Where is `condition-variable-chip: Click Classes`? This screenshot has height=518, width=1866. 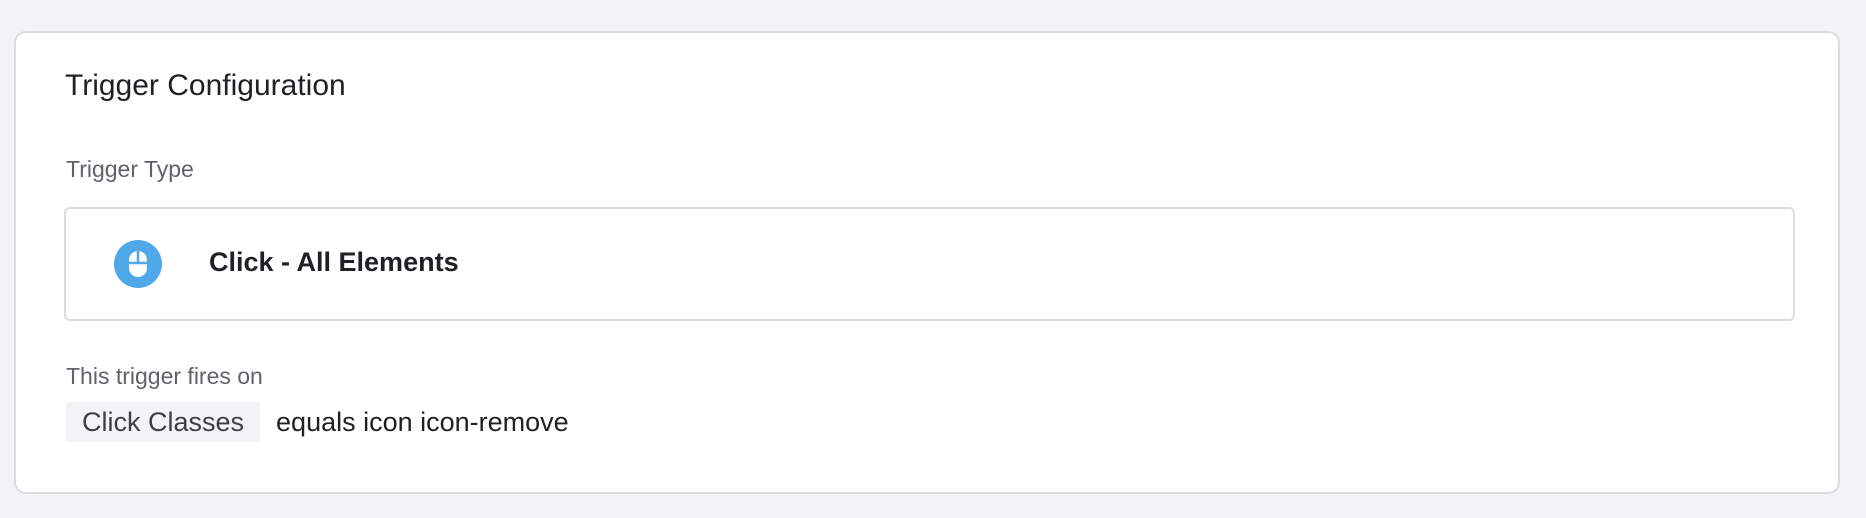 condition-variable-chip: Click Classes is located at coordinates (163, 422).